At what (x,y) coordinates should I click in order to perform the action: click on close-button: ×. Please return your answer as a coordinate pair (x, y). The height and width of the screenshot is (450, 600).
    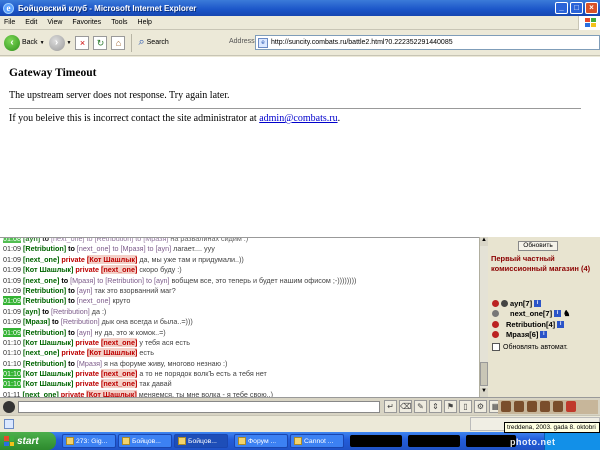
    Looking at the image, I should click on (591, 8).